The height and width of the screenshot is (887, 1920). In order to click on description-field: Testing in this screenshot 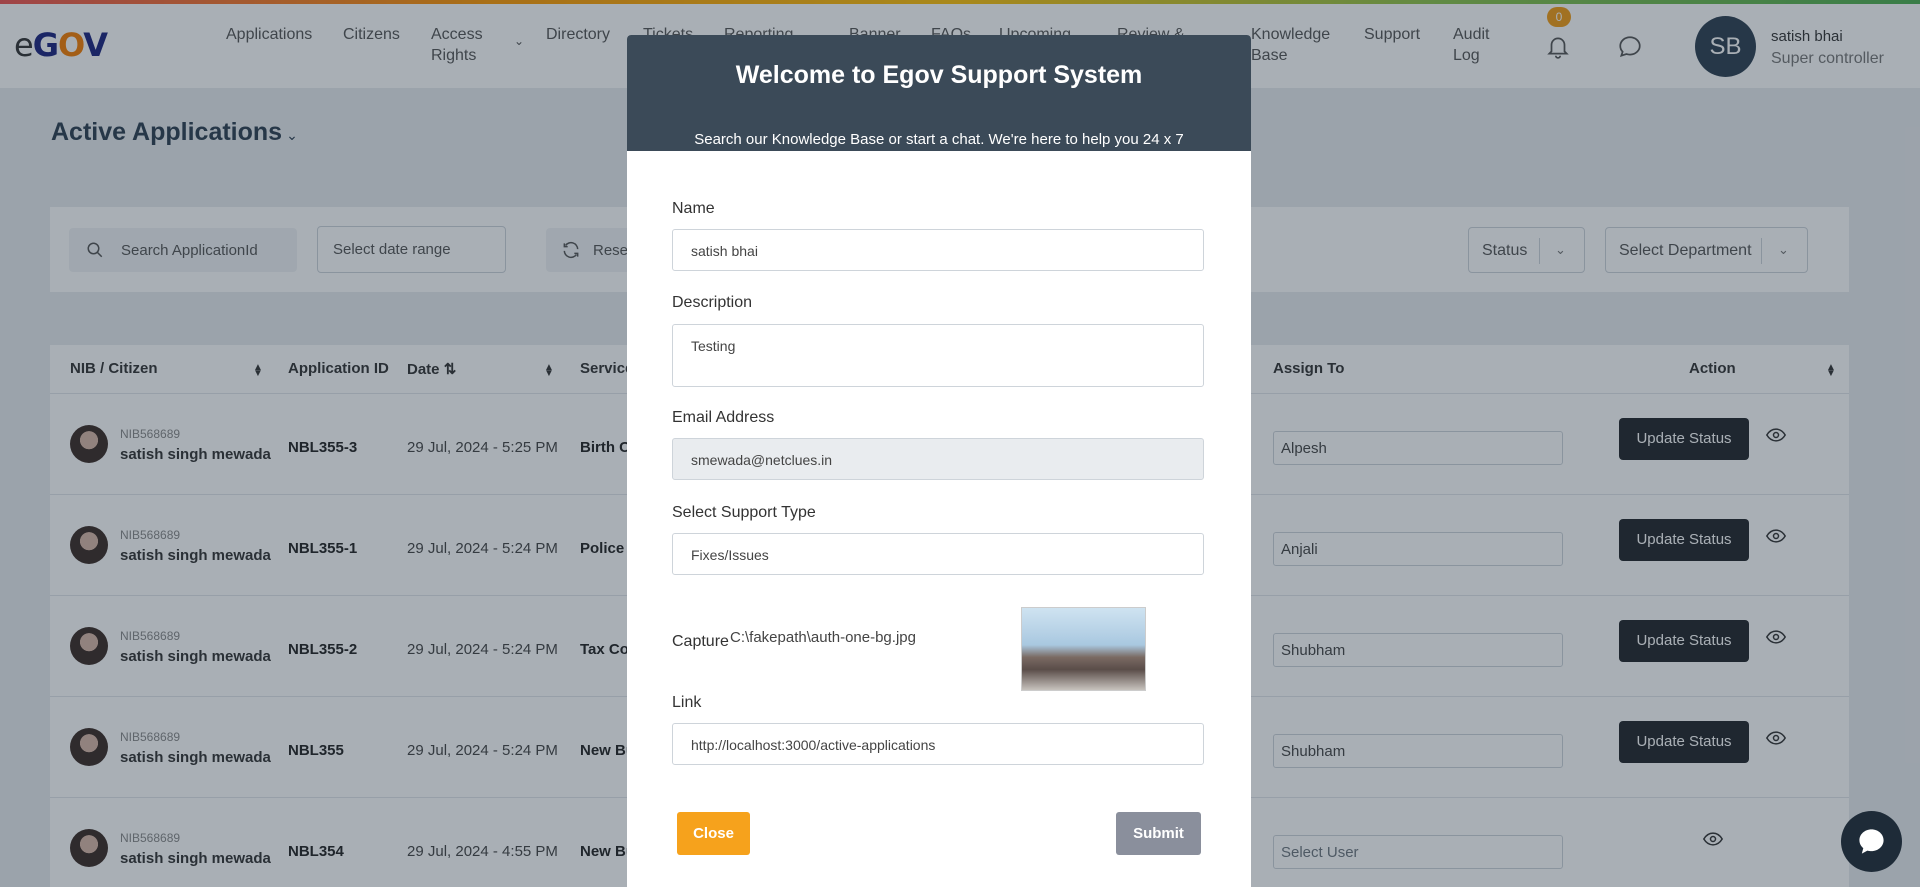, I will do `click(938, 355)`.